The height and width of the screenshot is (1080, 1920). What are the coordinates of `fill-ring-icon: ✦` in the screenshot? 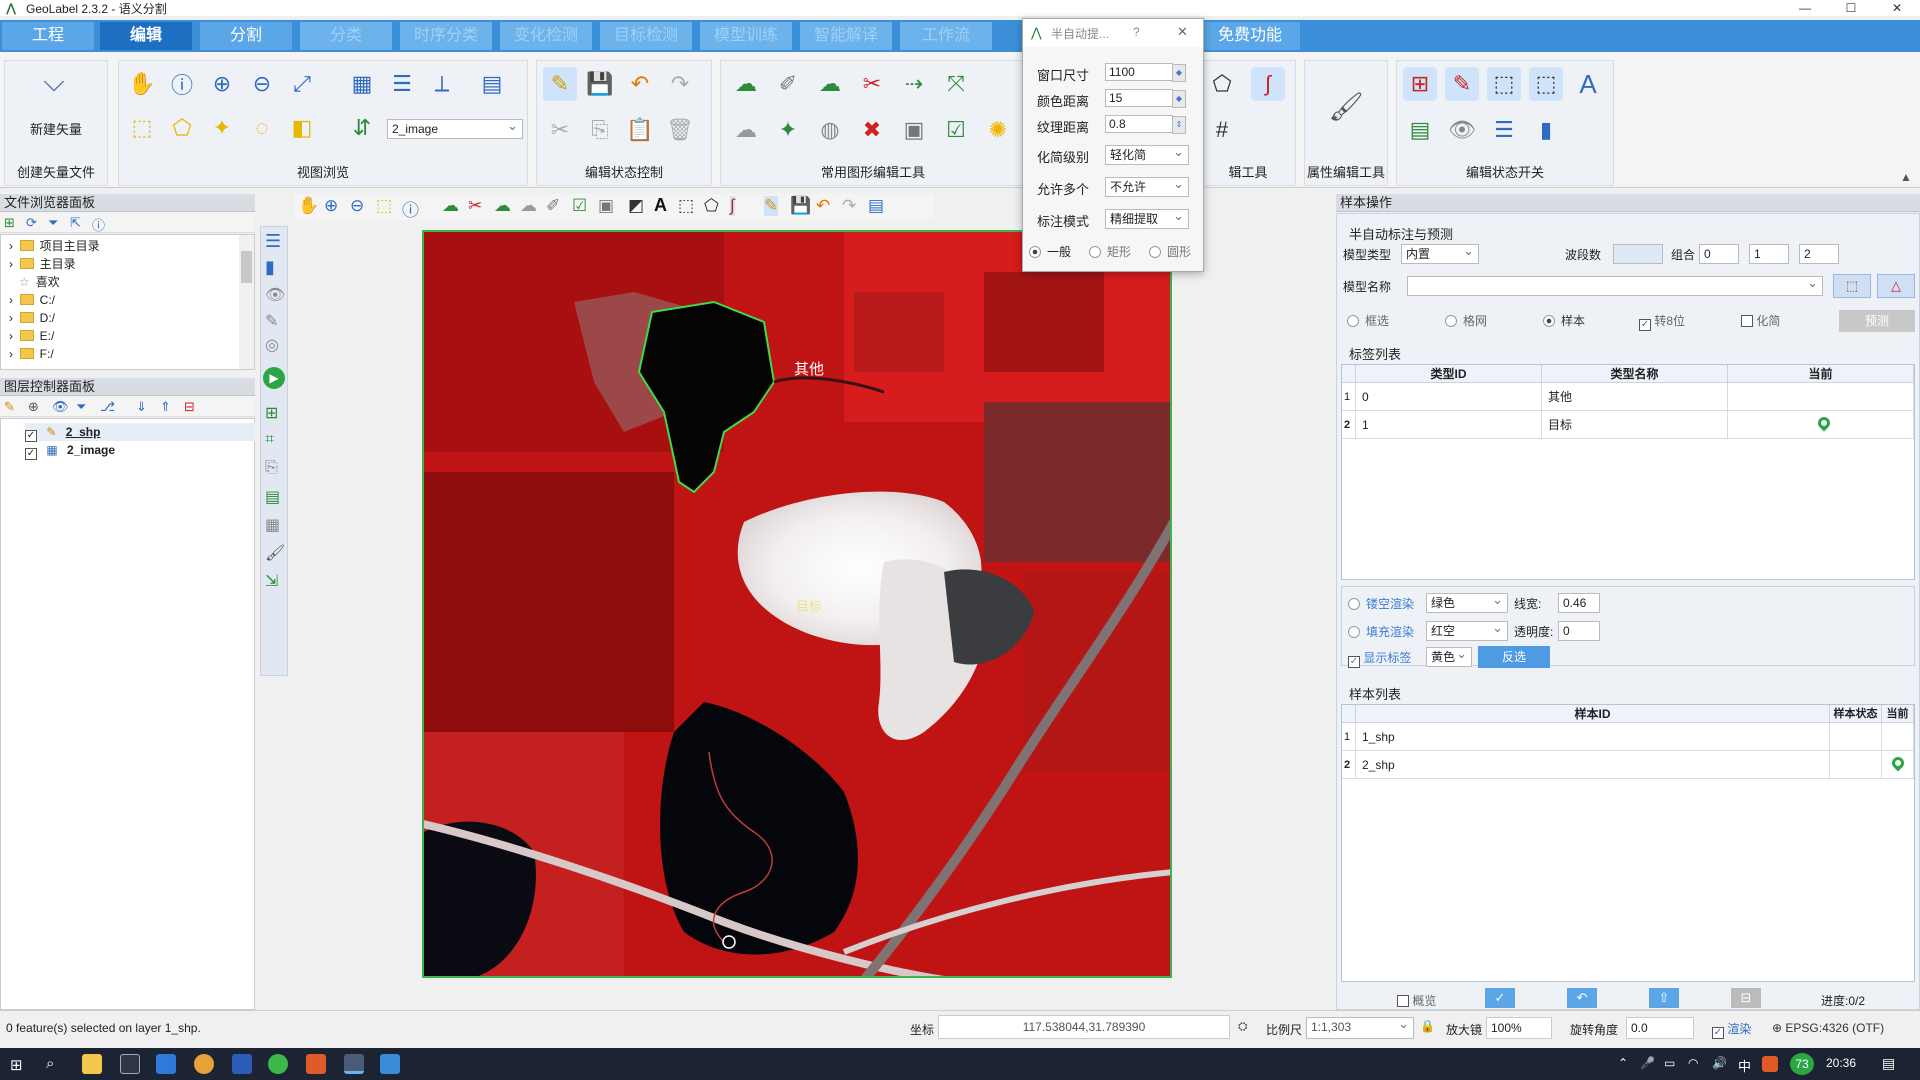 It's located at (788, 130).